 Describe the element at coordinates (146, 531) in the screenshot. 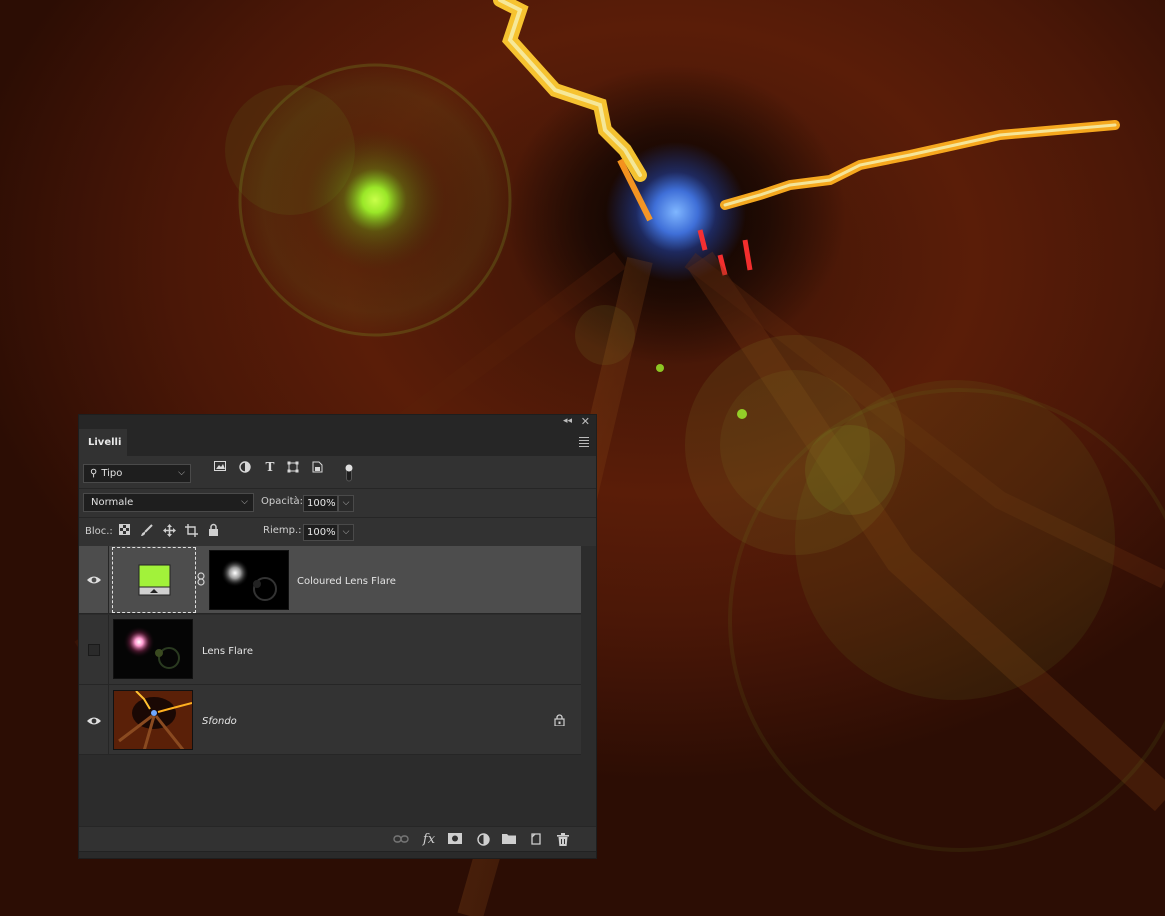

I see `lock-image-pixels-icon` at that location.